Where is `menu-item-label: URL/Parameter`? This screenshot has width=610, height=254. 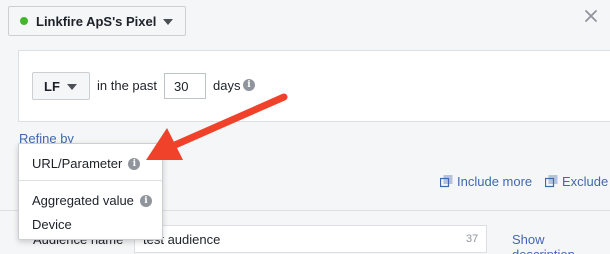 menu-item-label: URL/Parameter is located at coordinates (77, 163).